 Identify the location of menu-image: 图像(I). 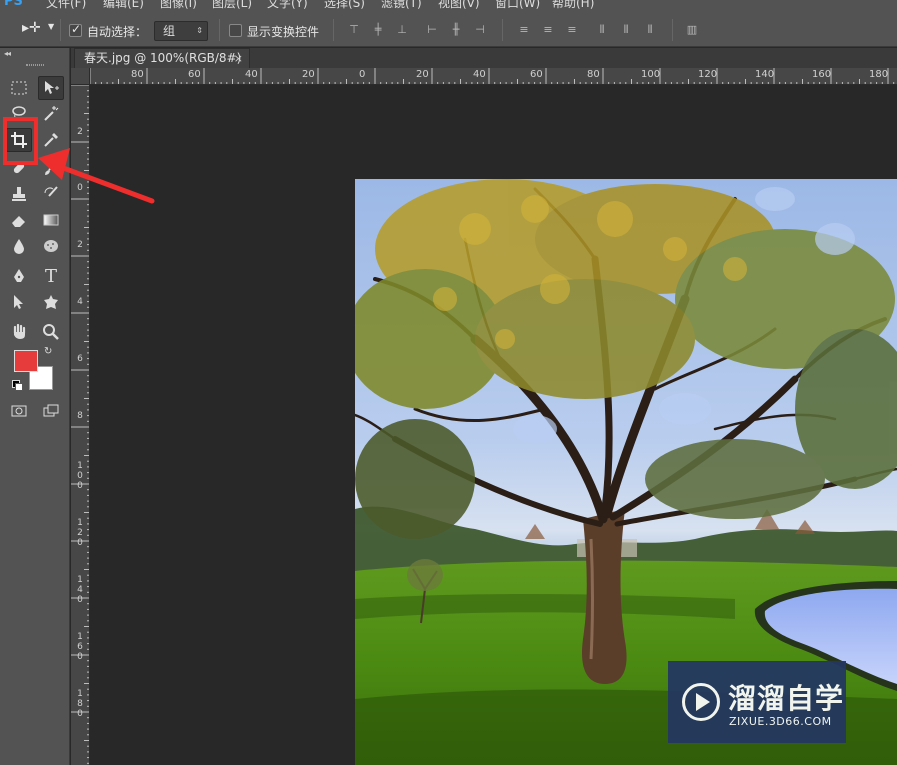
(178, 4).